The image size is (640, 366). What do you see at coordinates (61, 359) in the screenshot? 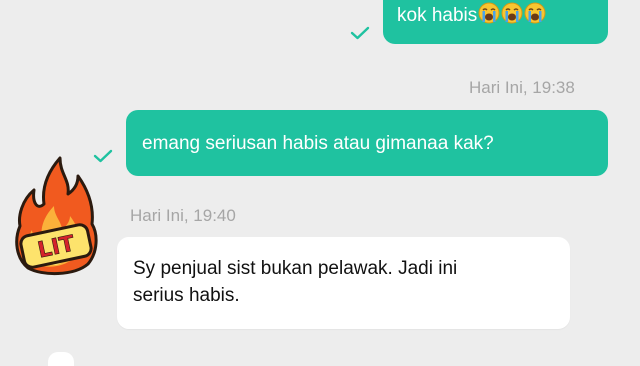
I see `next-bubble-edge` at bounding box center [61, 359].